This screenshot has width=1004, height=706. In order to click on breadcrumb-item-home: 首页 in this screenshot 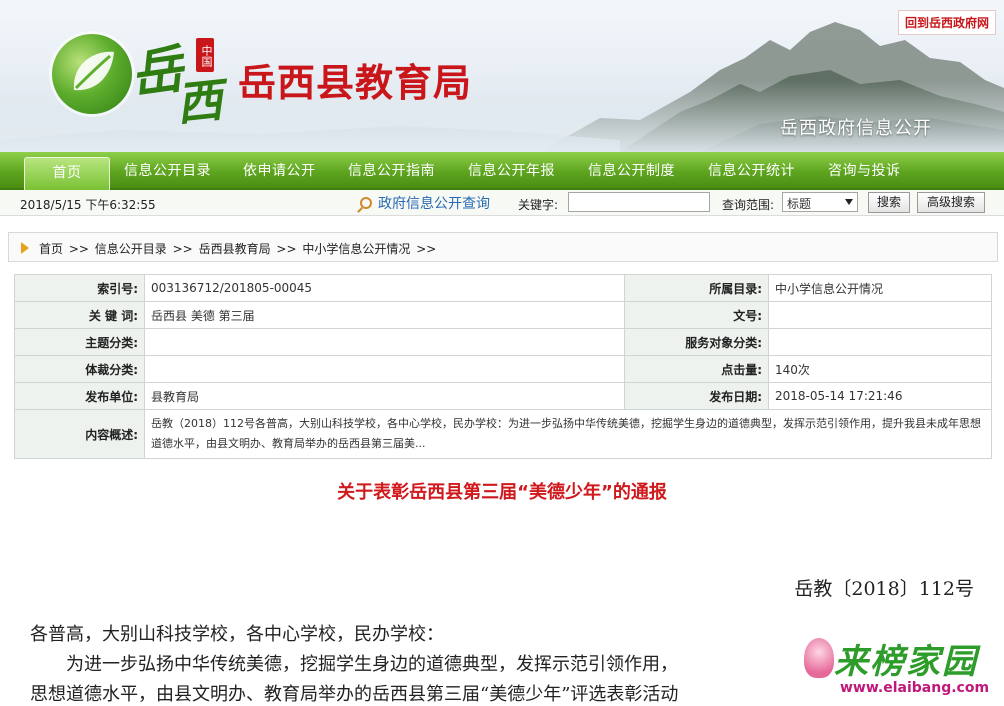, I will do `click(51, 249)`.